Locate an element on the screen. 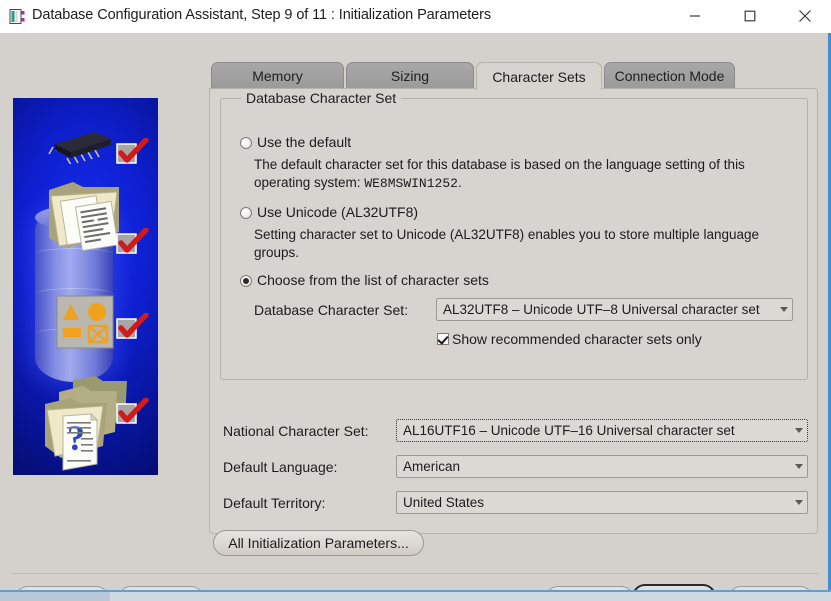 The height and width of the screenshot is (601, 831). radio-use-unicode: Use Unicode (AL32UTF8) is located at coordinates (329, 212).